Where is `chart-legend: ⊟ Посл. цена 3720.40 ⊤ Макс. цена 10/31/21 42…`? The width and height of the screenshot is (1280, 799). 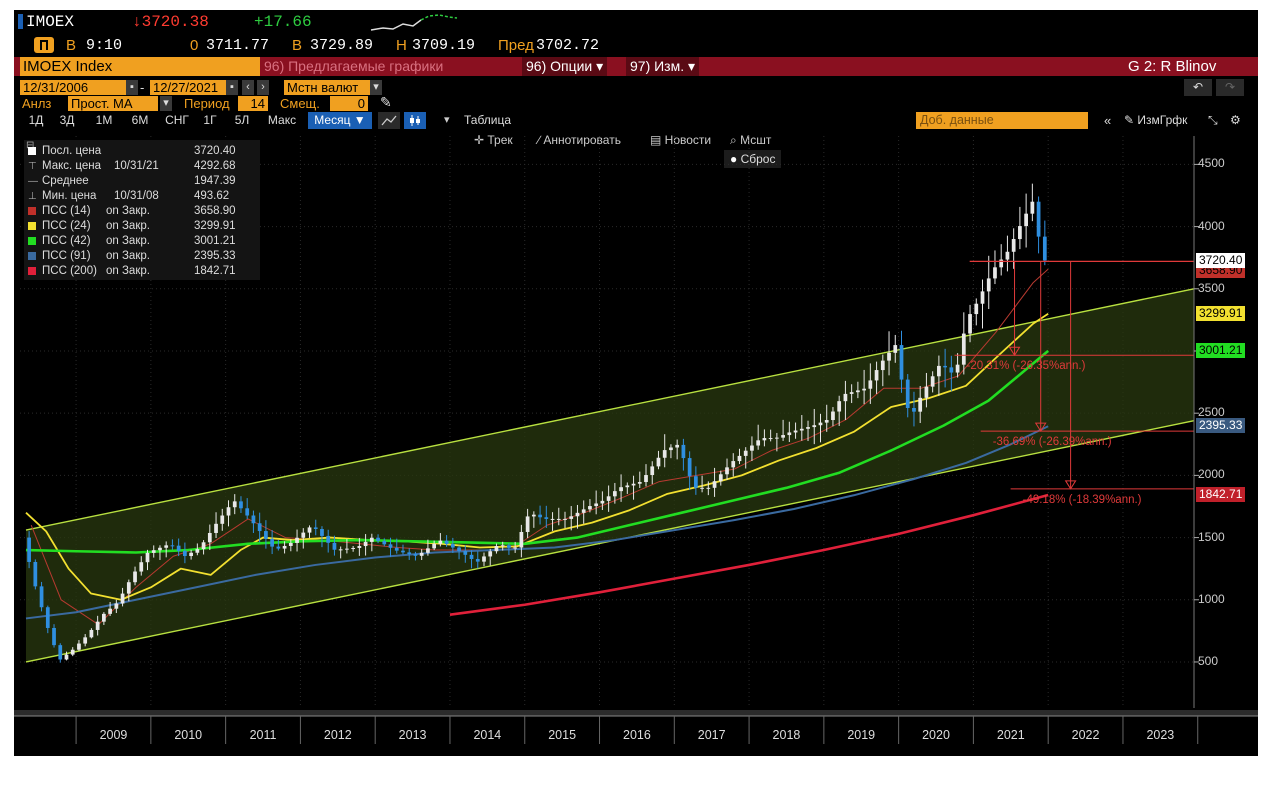 chart-legend: ⊟ Посл. цена 3720.40 ⊤ Макс. цена 10/31/21 42… is located at coordinates (142, 210).